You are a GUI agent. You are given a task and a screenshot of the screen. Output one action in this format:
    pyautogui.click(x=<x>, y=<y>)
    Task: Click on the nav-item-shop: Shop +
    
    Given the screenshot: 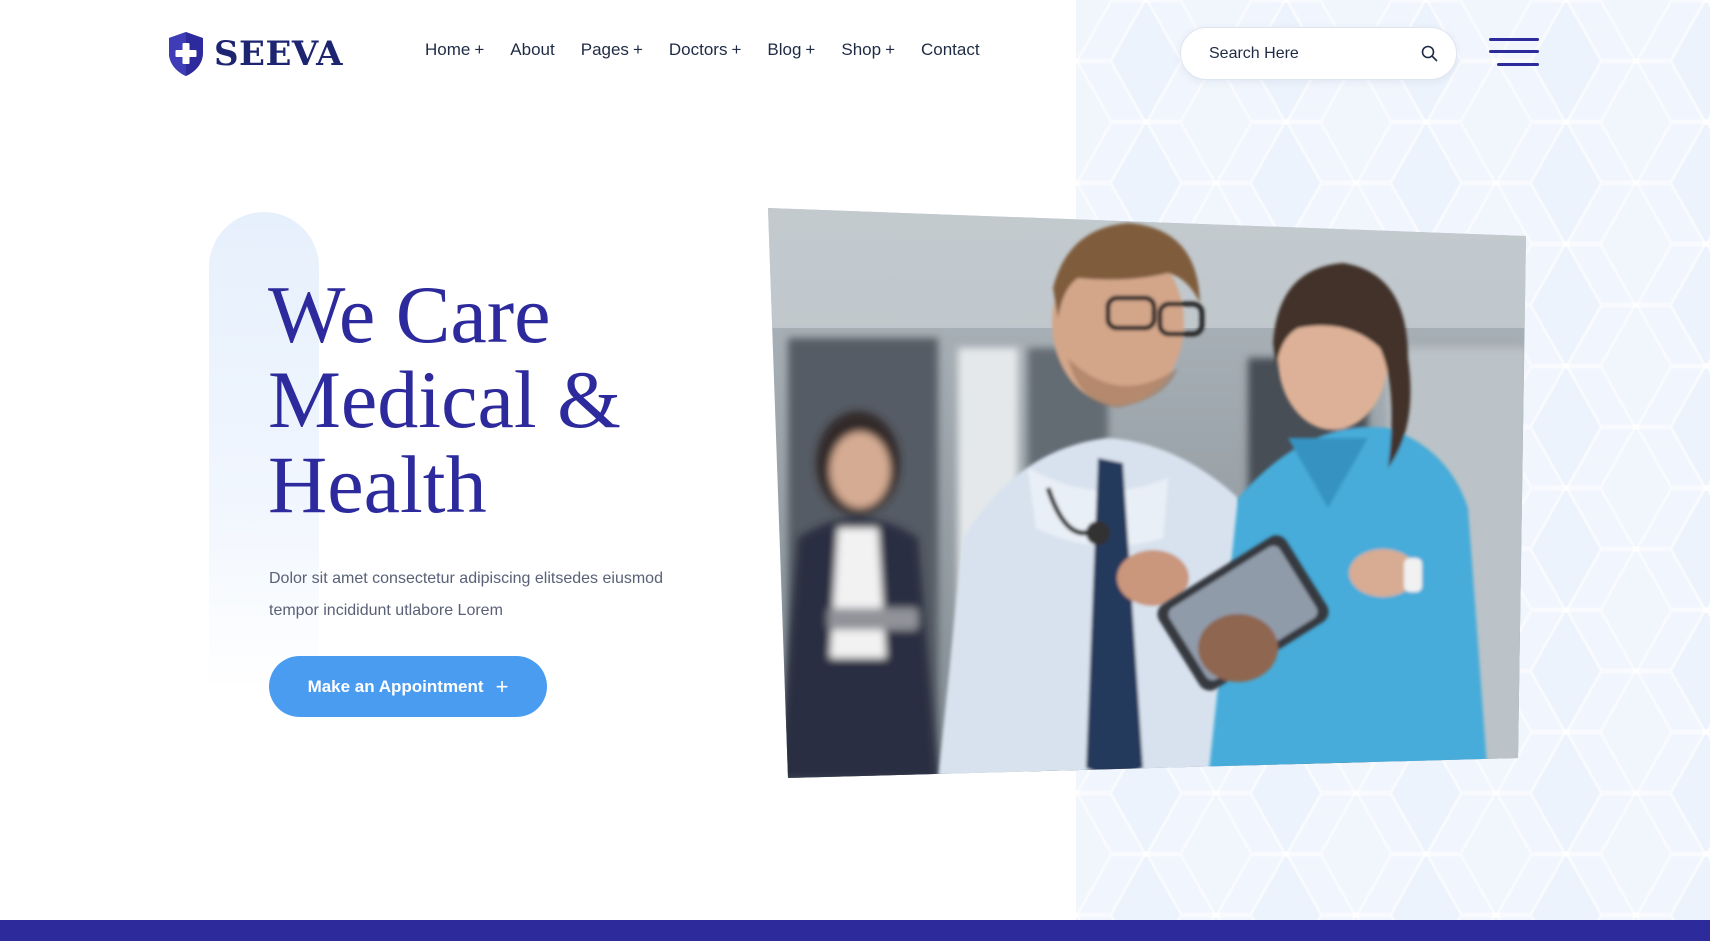 What is the action you would take?
    pyautogui.click(x=868, y=50)
    